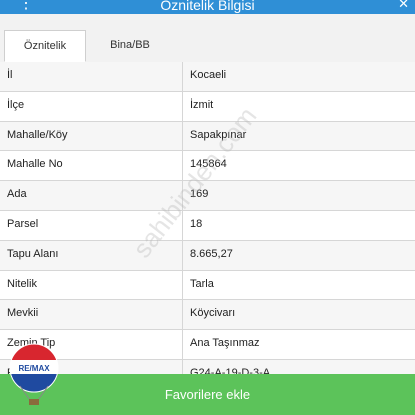 This screenshot has height=415, width=415. I want to click on close-icon: ✕, so click(403, 6).